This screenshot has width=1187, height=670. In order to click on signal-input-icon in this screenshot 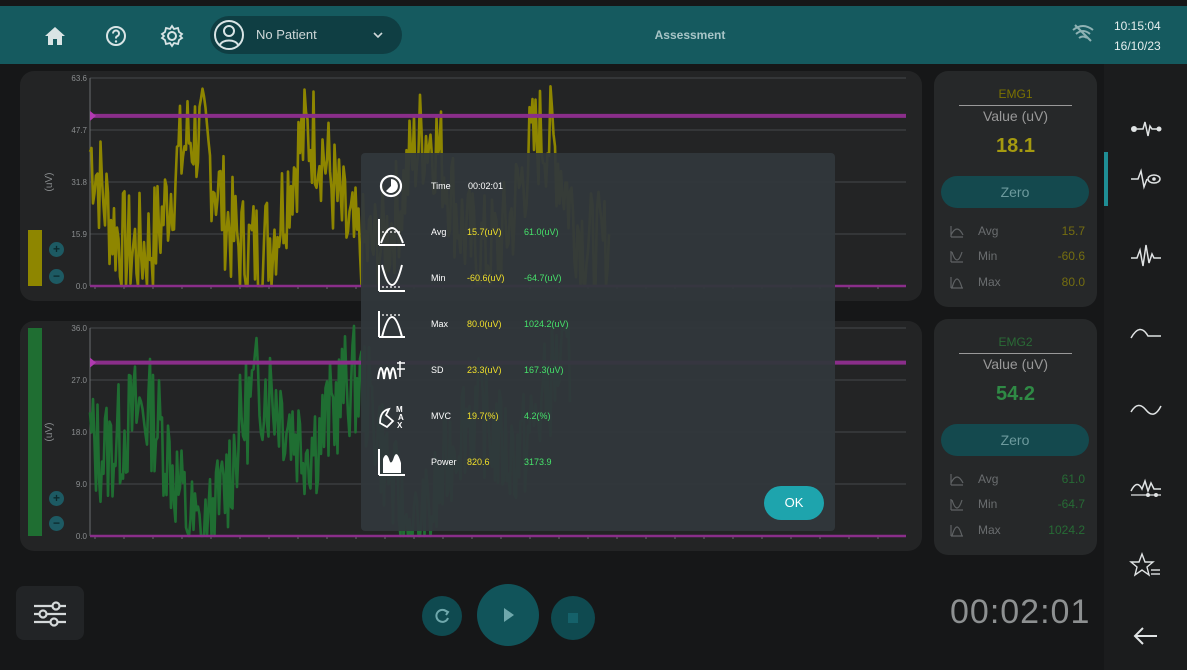, I will do `click(1146, 129)`.